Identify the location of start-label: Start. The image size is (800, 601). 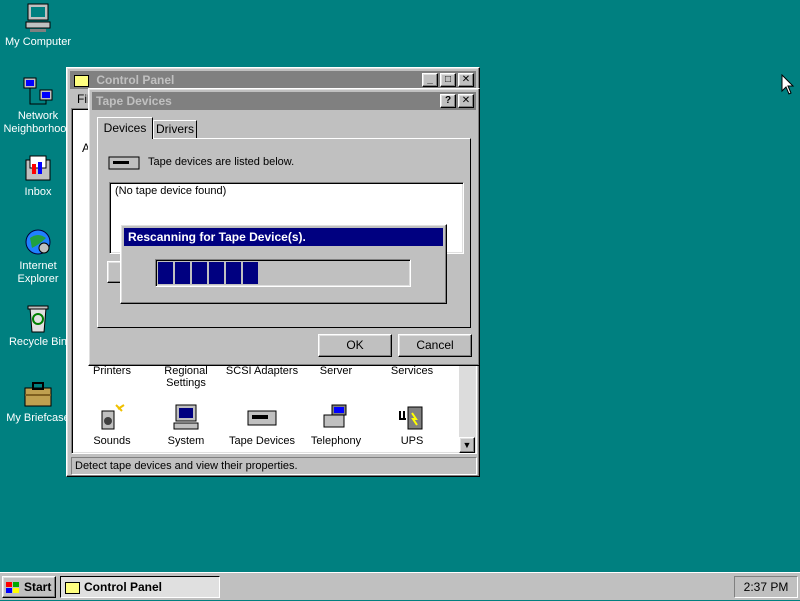
(38, 587).